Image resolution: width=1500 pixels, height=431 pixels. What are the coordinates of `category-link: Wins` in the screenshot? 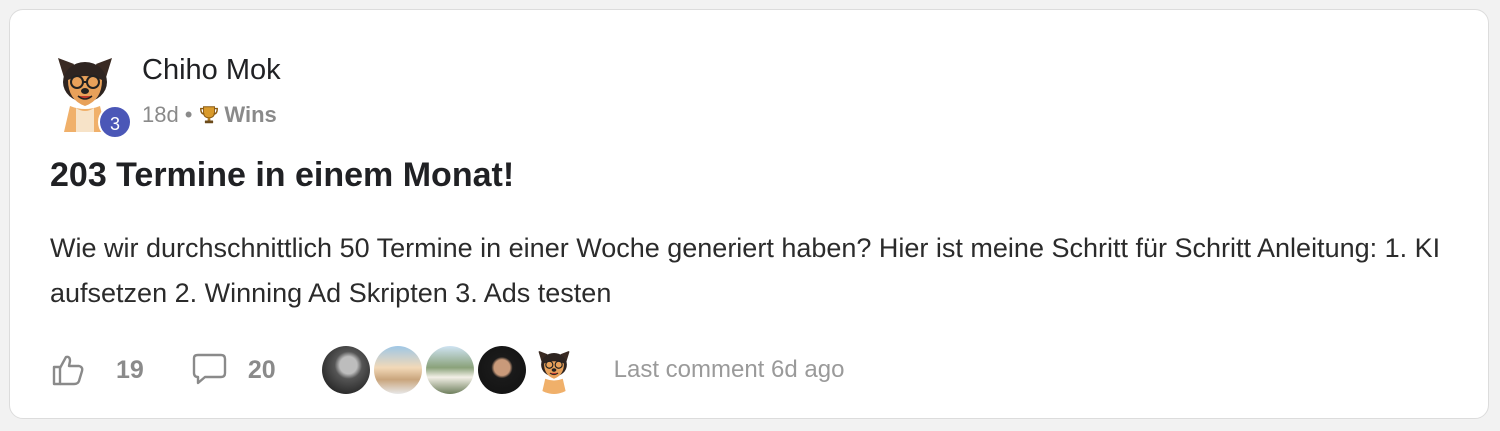 It's located at (250, 115).